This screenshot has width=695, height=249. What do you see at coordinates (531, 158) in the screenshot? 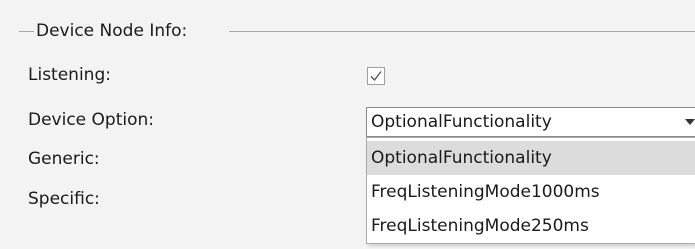
I see `dropdown-option-optional-functionality: OptionalFunctionality` at bounding box center [531, 158].